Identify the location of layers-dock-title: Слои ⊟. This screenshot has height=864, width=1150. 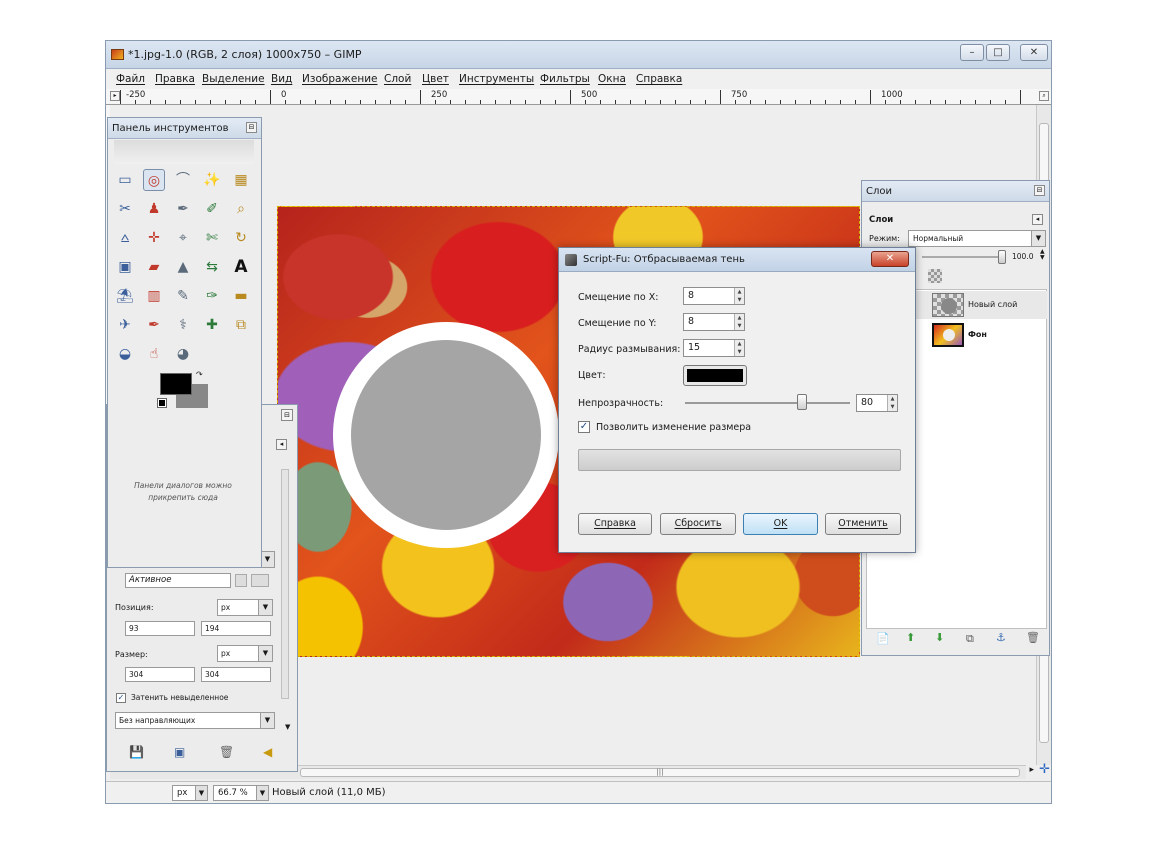
(955, 191).